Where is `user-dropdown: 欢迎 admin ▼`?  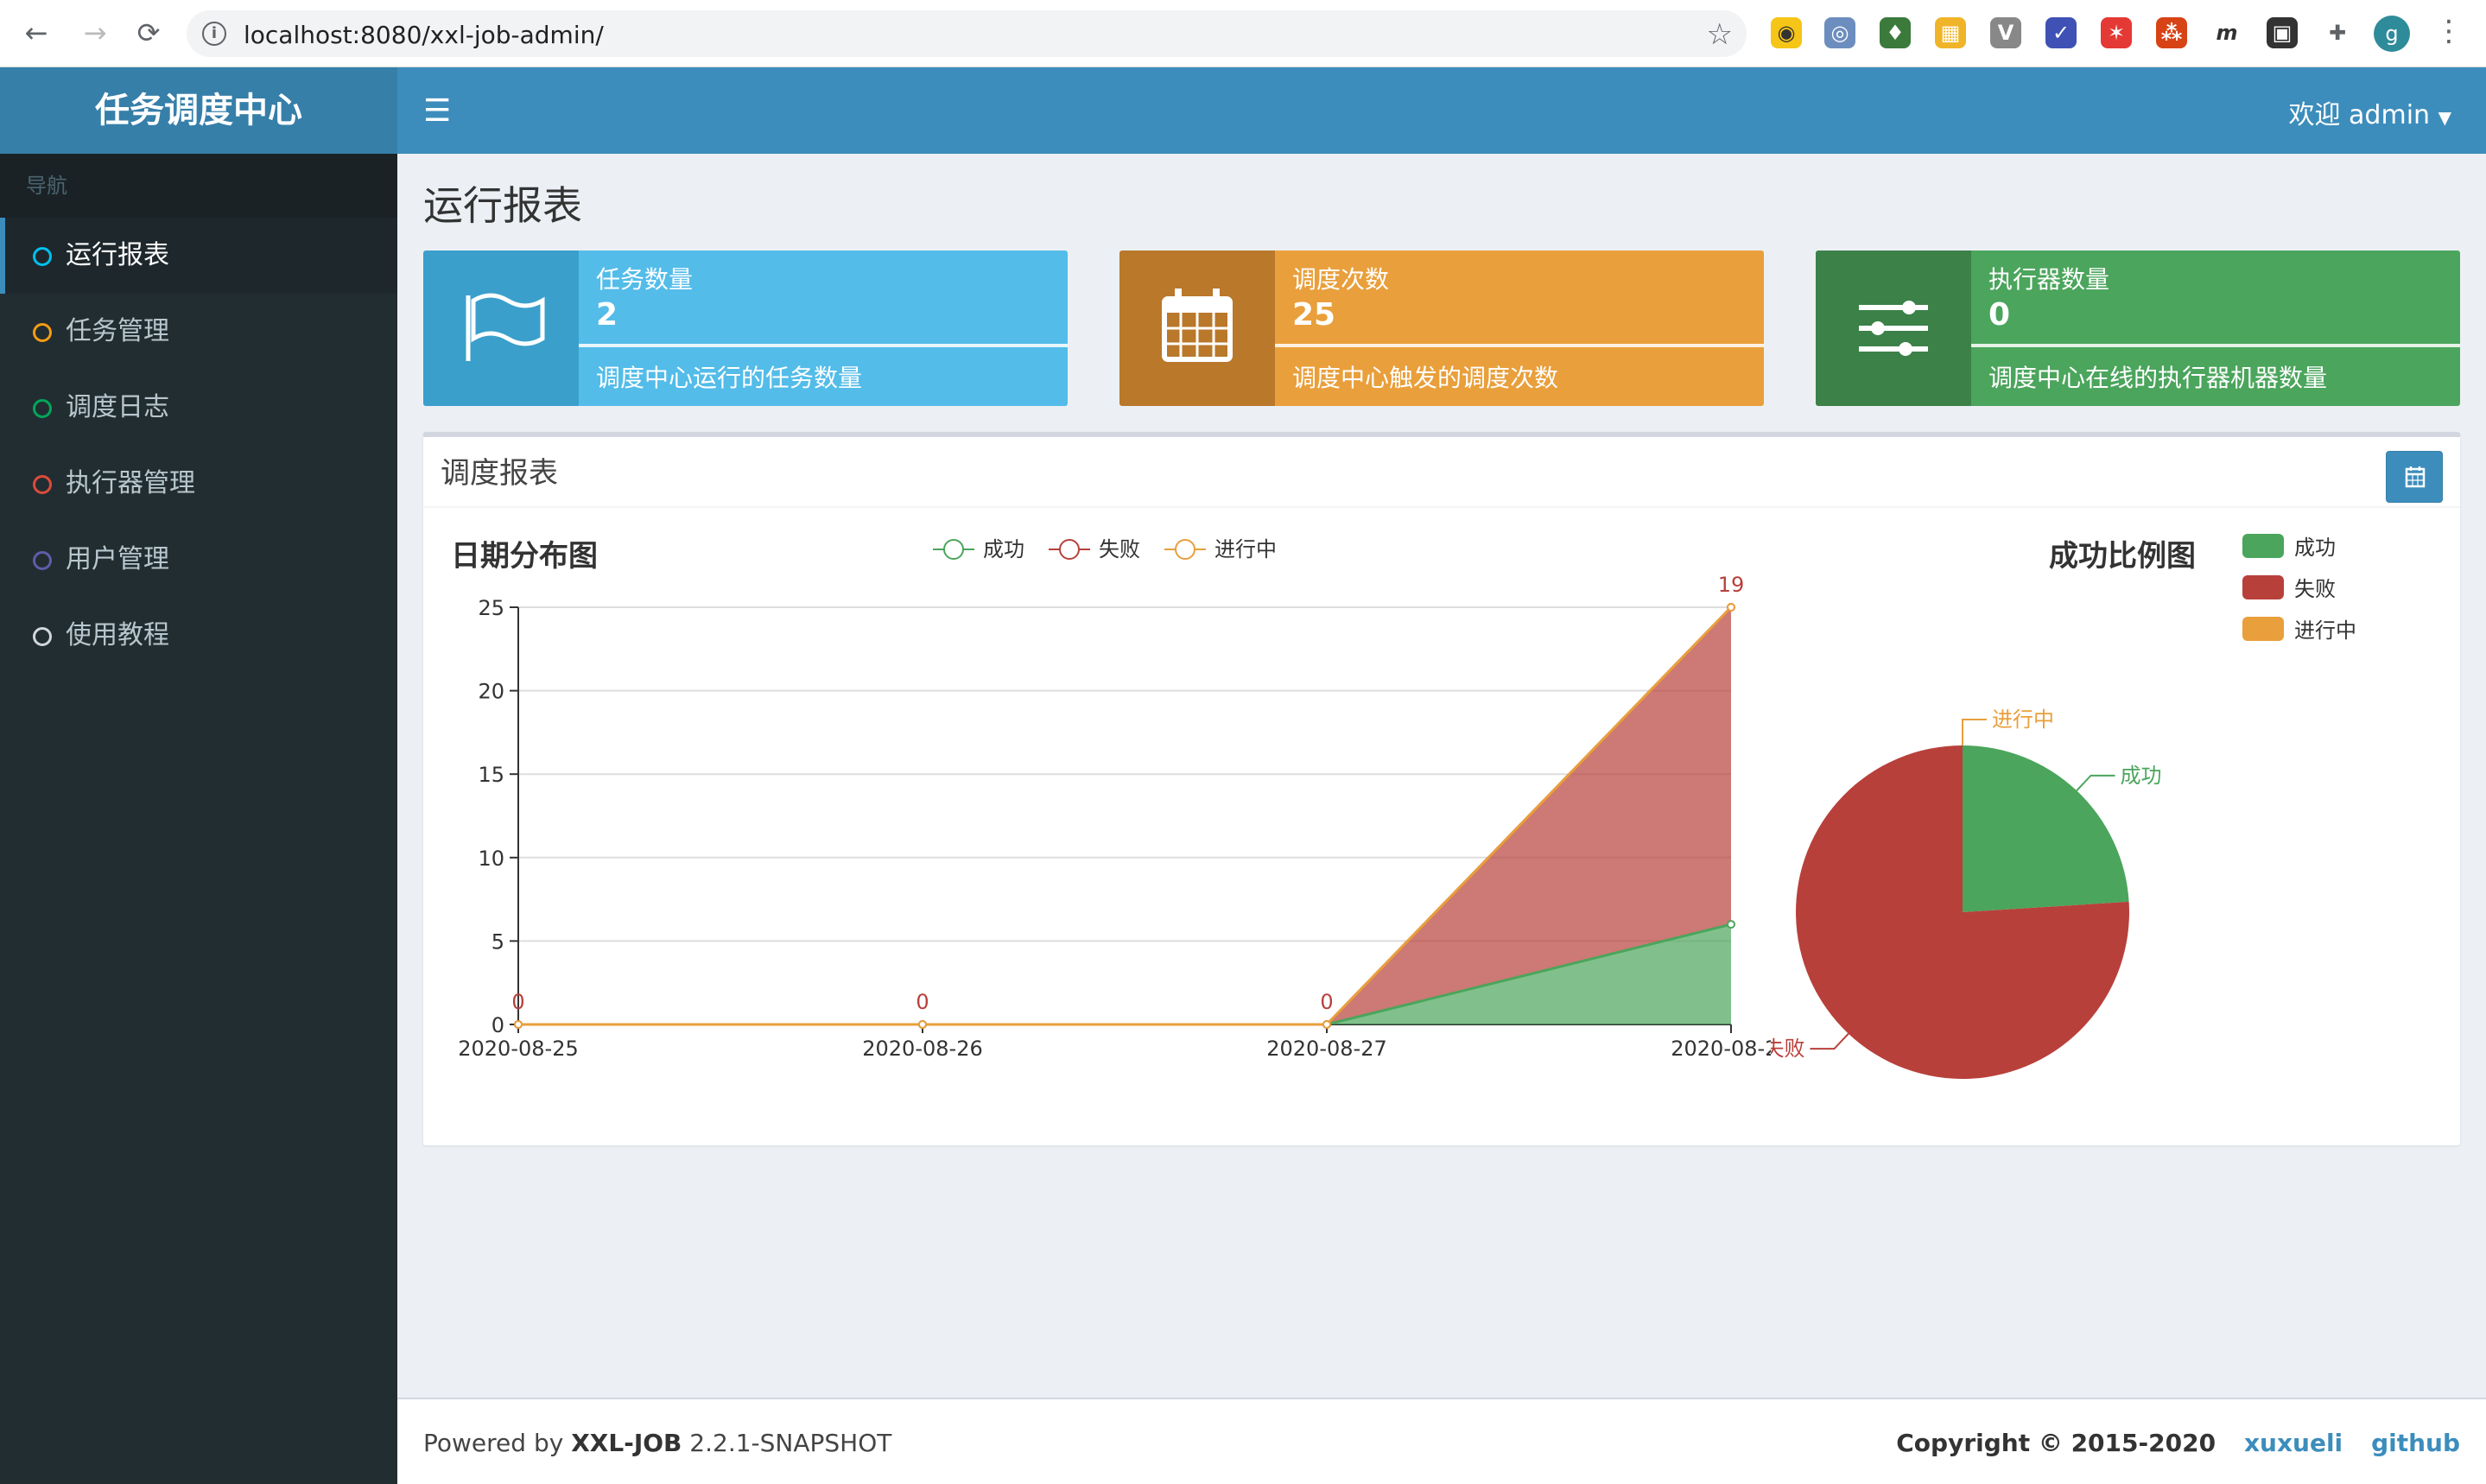 user-dropdown: 欢迎 admin ▼ is located at coordinates (2370, 112).